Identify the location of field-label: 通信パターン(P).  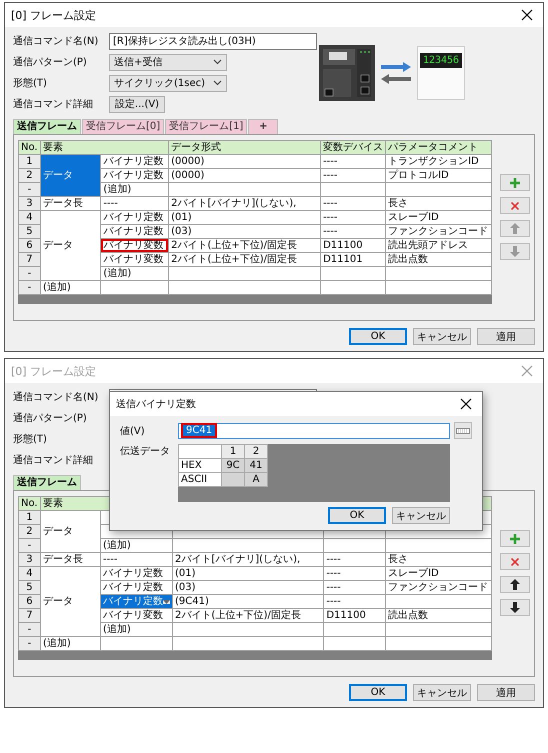
(50, 418).